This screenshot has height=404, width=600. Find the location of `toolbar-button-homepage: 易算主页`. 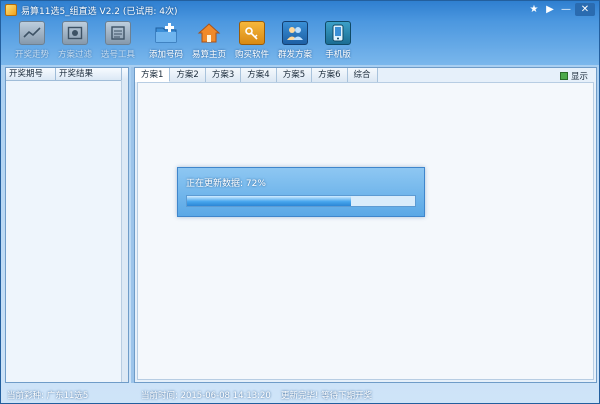

toolbar-button-homepage: 易算主页 is located at coordinates (209, 42).